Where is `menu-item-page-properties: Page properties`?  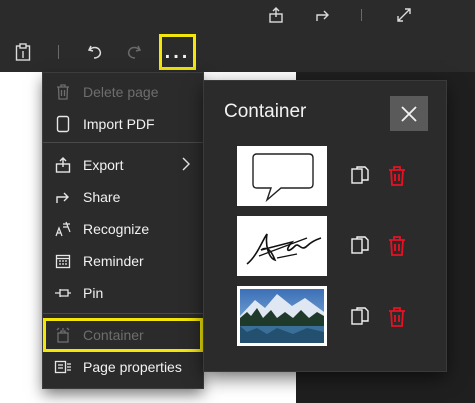 menu-item-page-properties: Page properties is located at coordinates (123, 367).